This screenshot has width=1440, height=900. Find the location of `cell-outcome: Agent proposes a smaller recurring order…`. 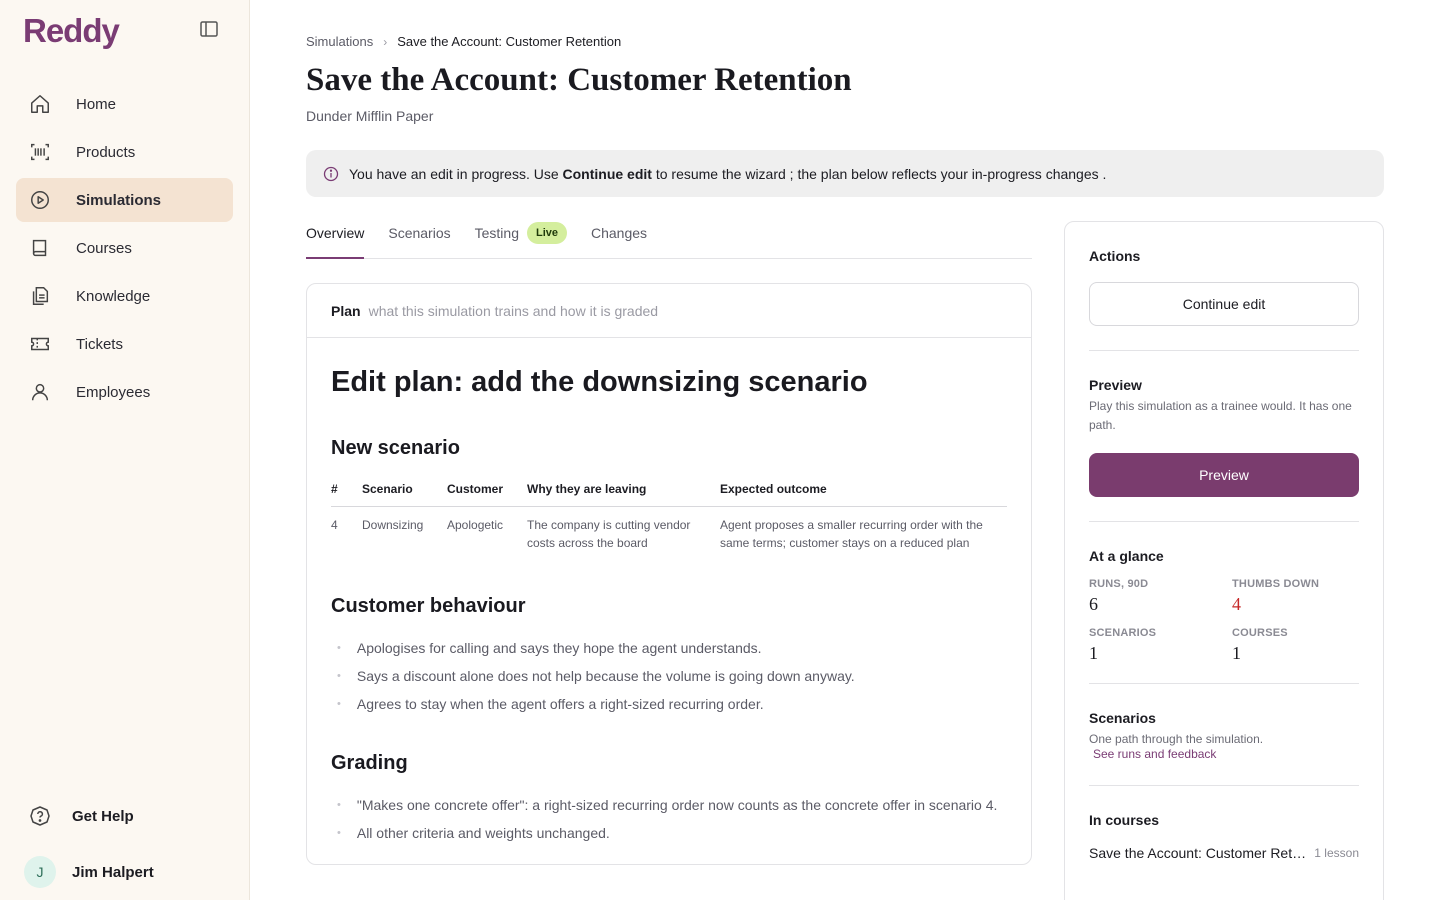

cell-outcome: Agent proposes a smaller recurring order… is located at coordinates (851, 534).